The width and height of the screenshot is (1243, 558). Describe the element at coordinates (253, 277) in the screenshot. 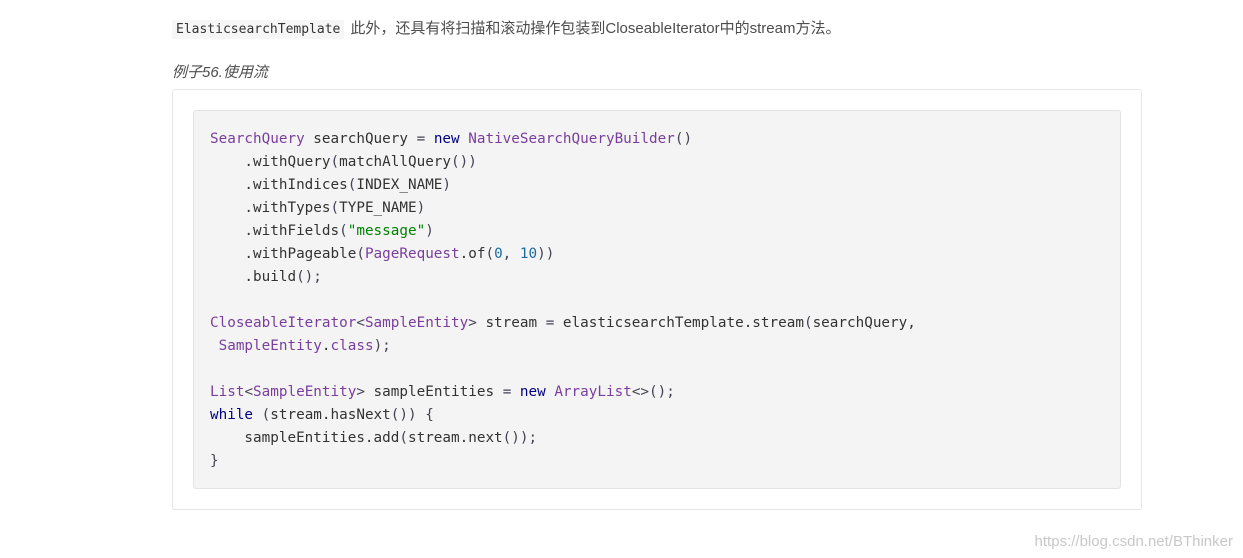

I see `code-token: .build` at that location.